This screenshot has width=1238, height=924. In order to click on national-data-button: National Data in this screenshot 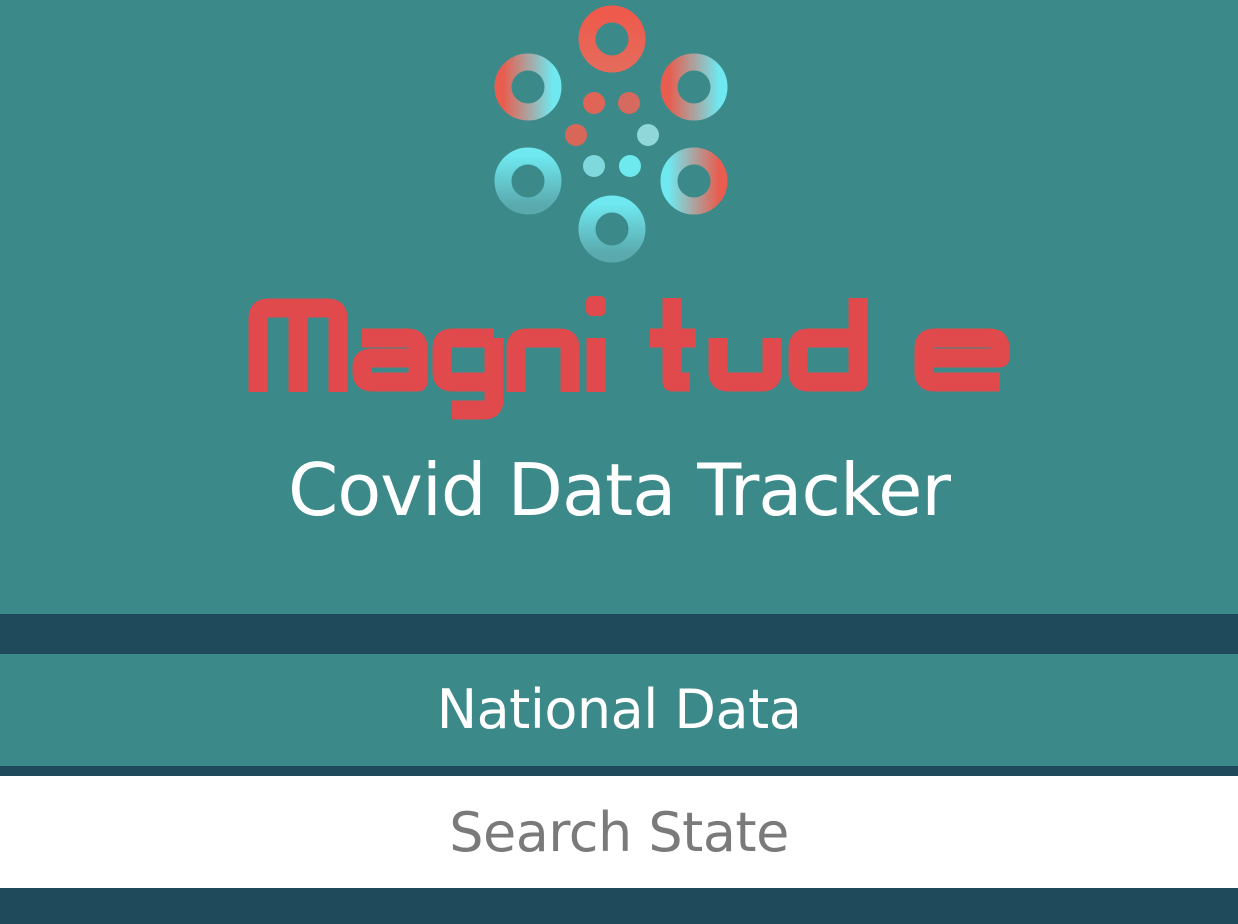, I will do `click(619, 710)`.